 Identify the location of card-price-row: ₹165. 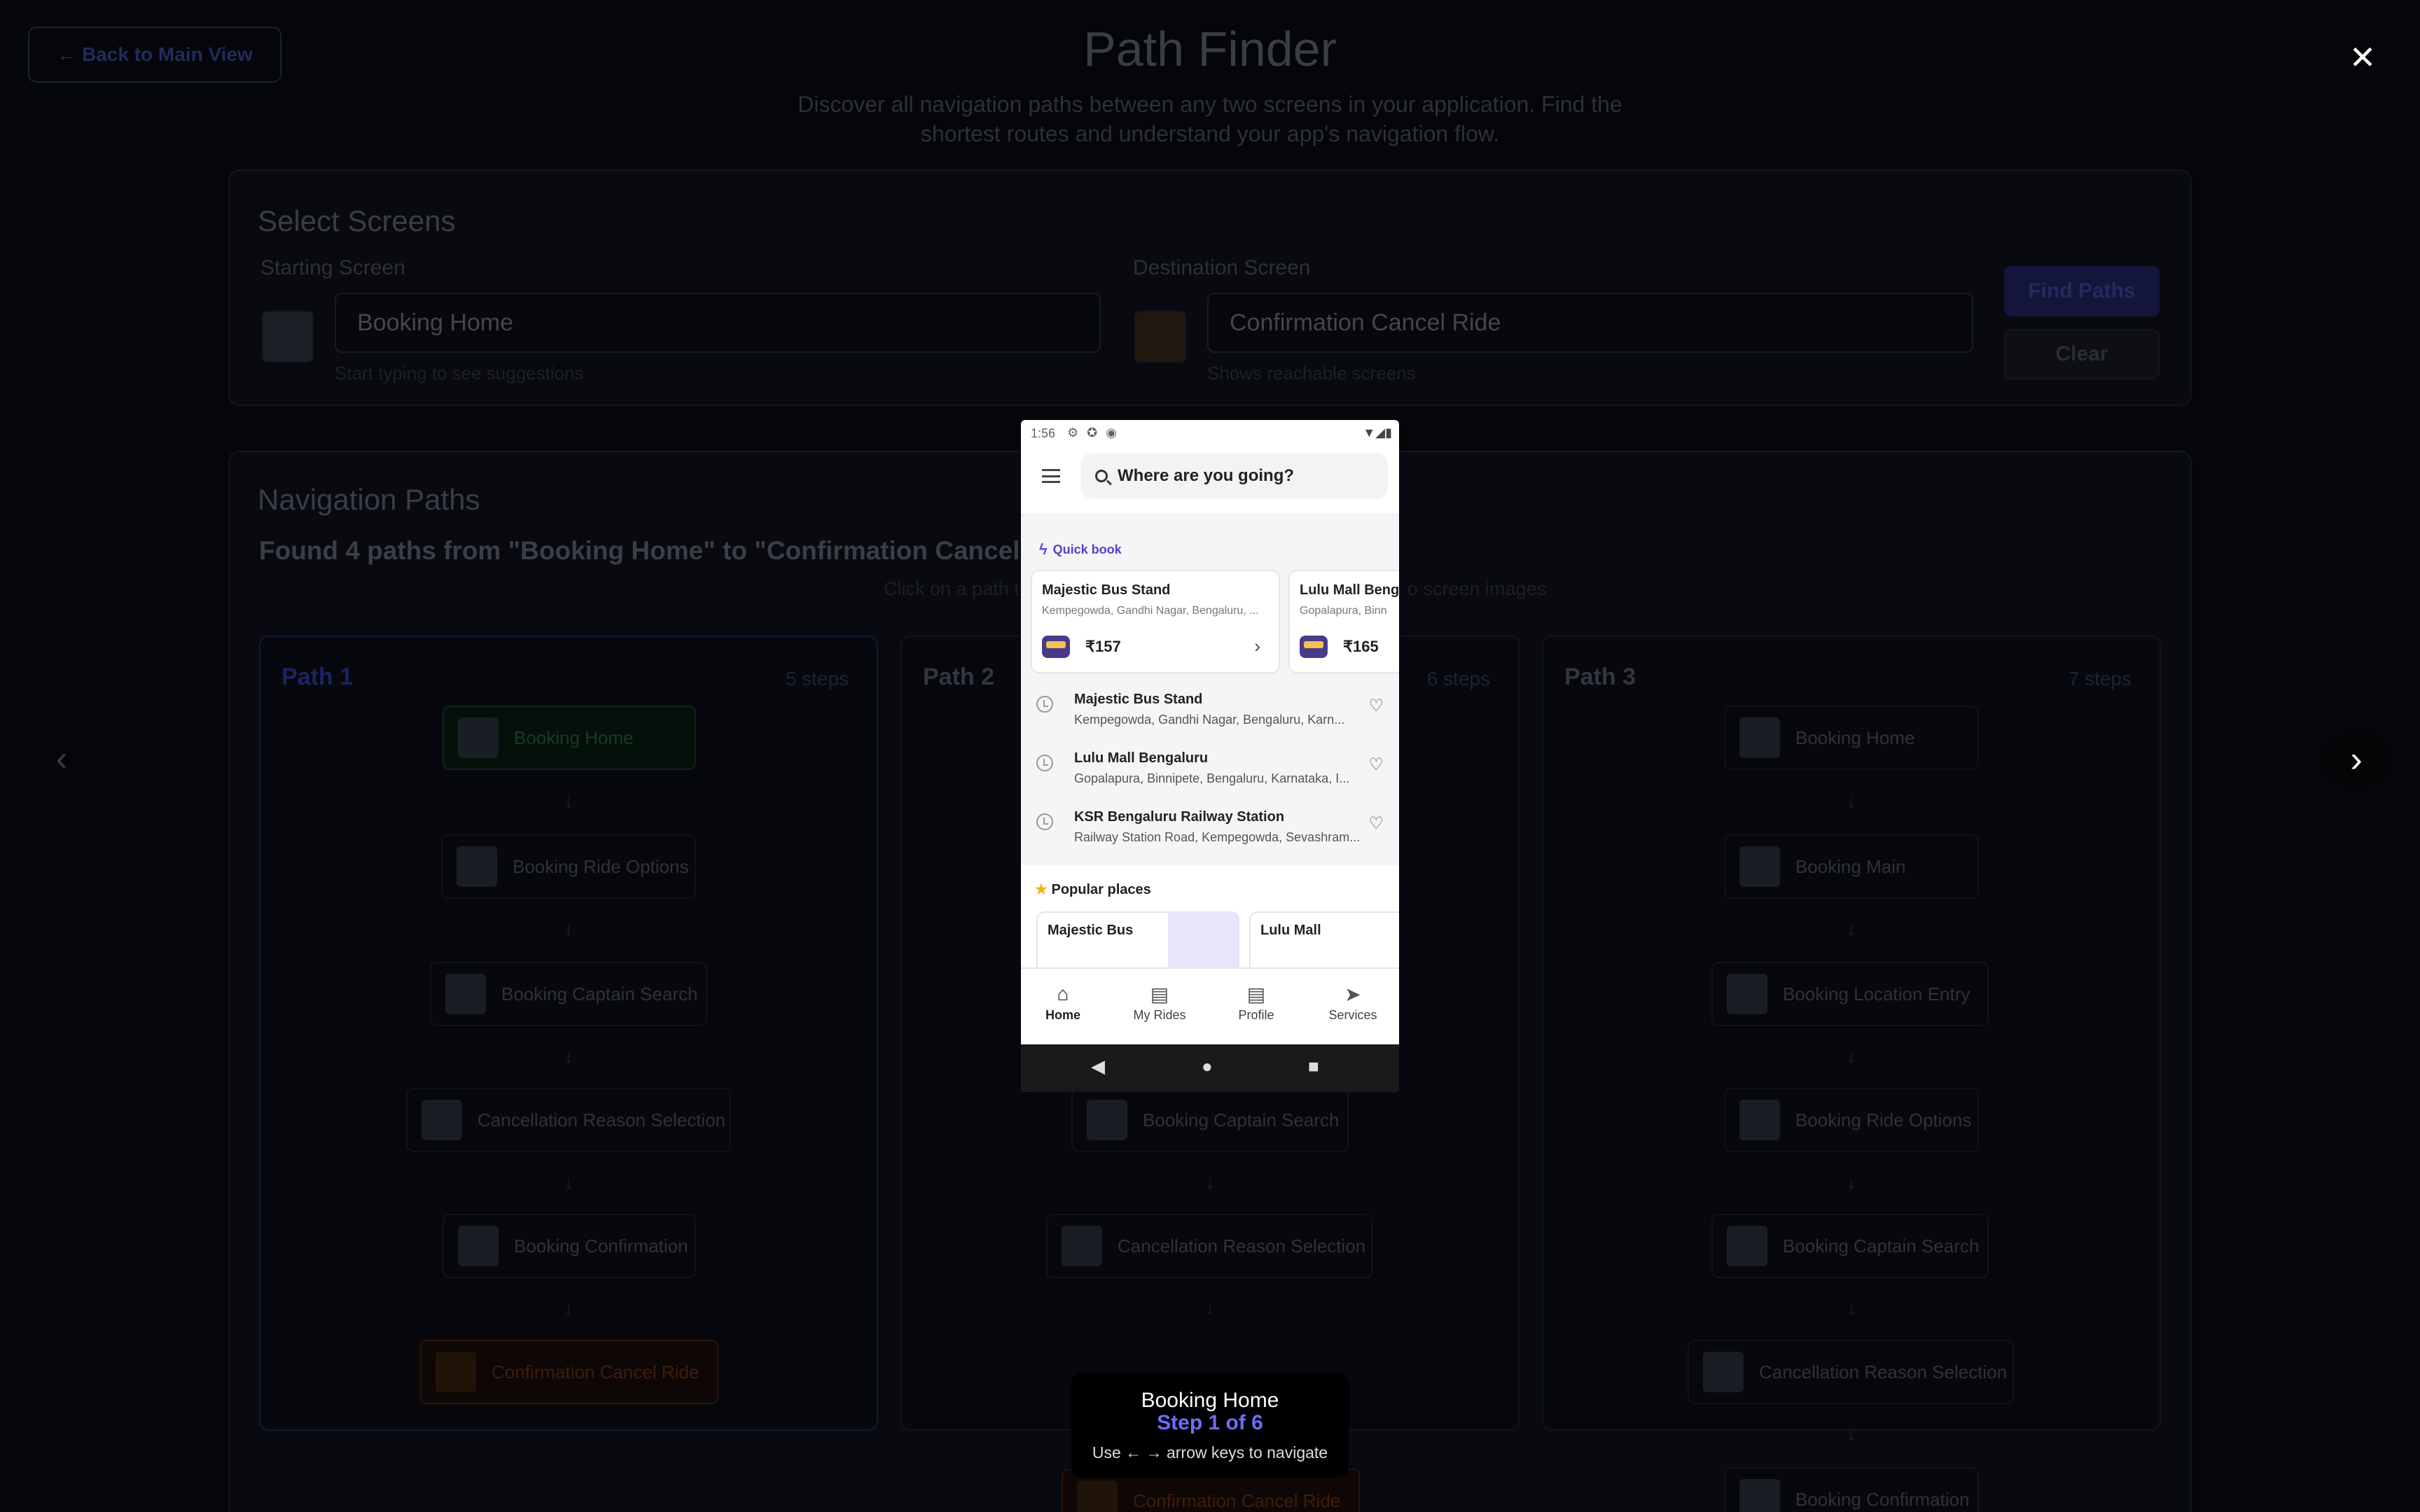
(1339, 647).